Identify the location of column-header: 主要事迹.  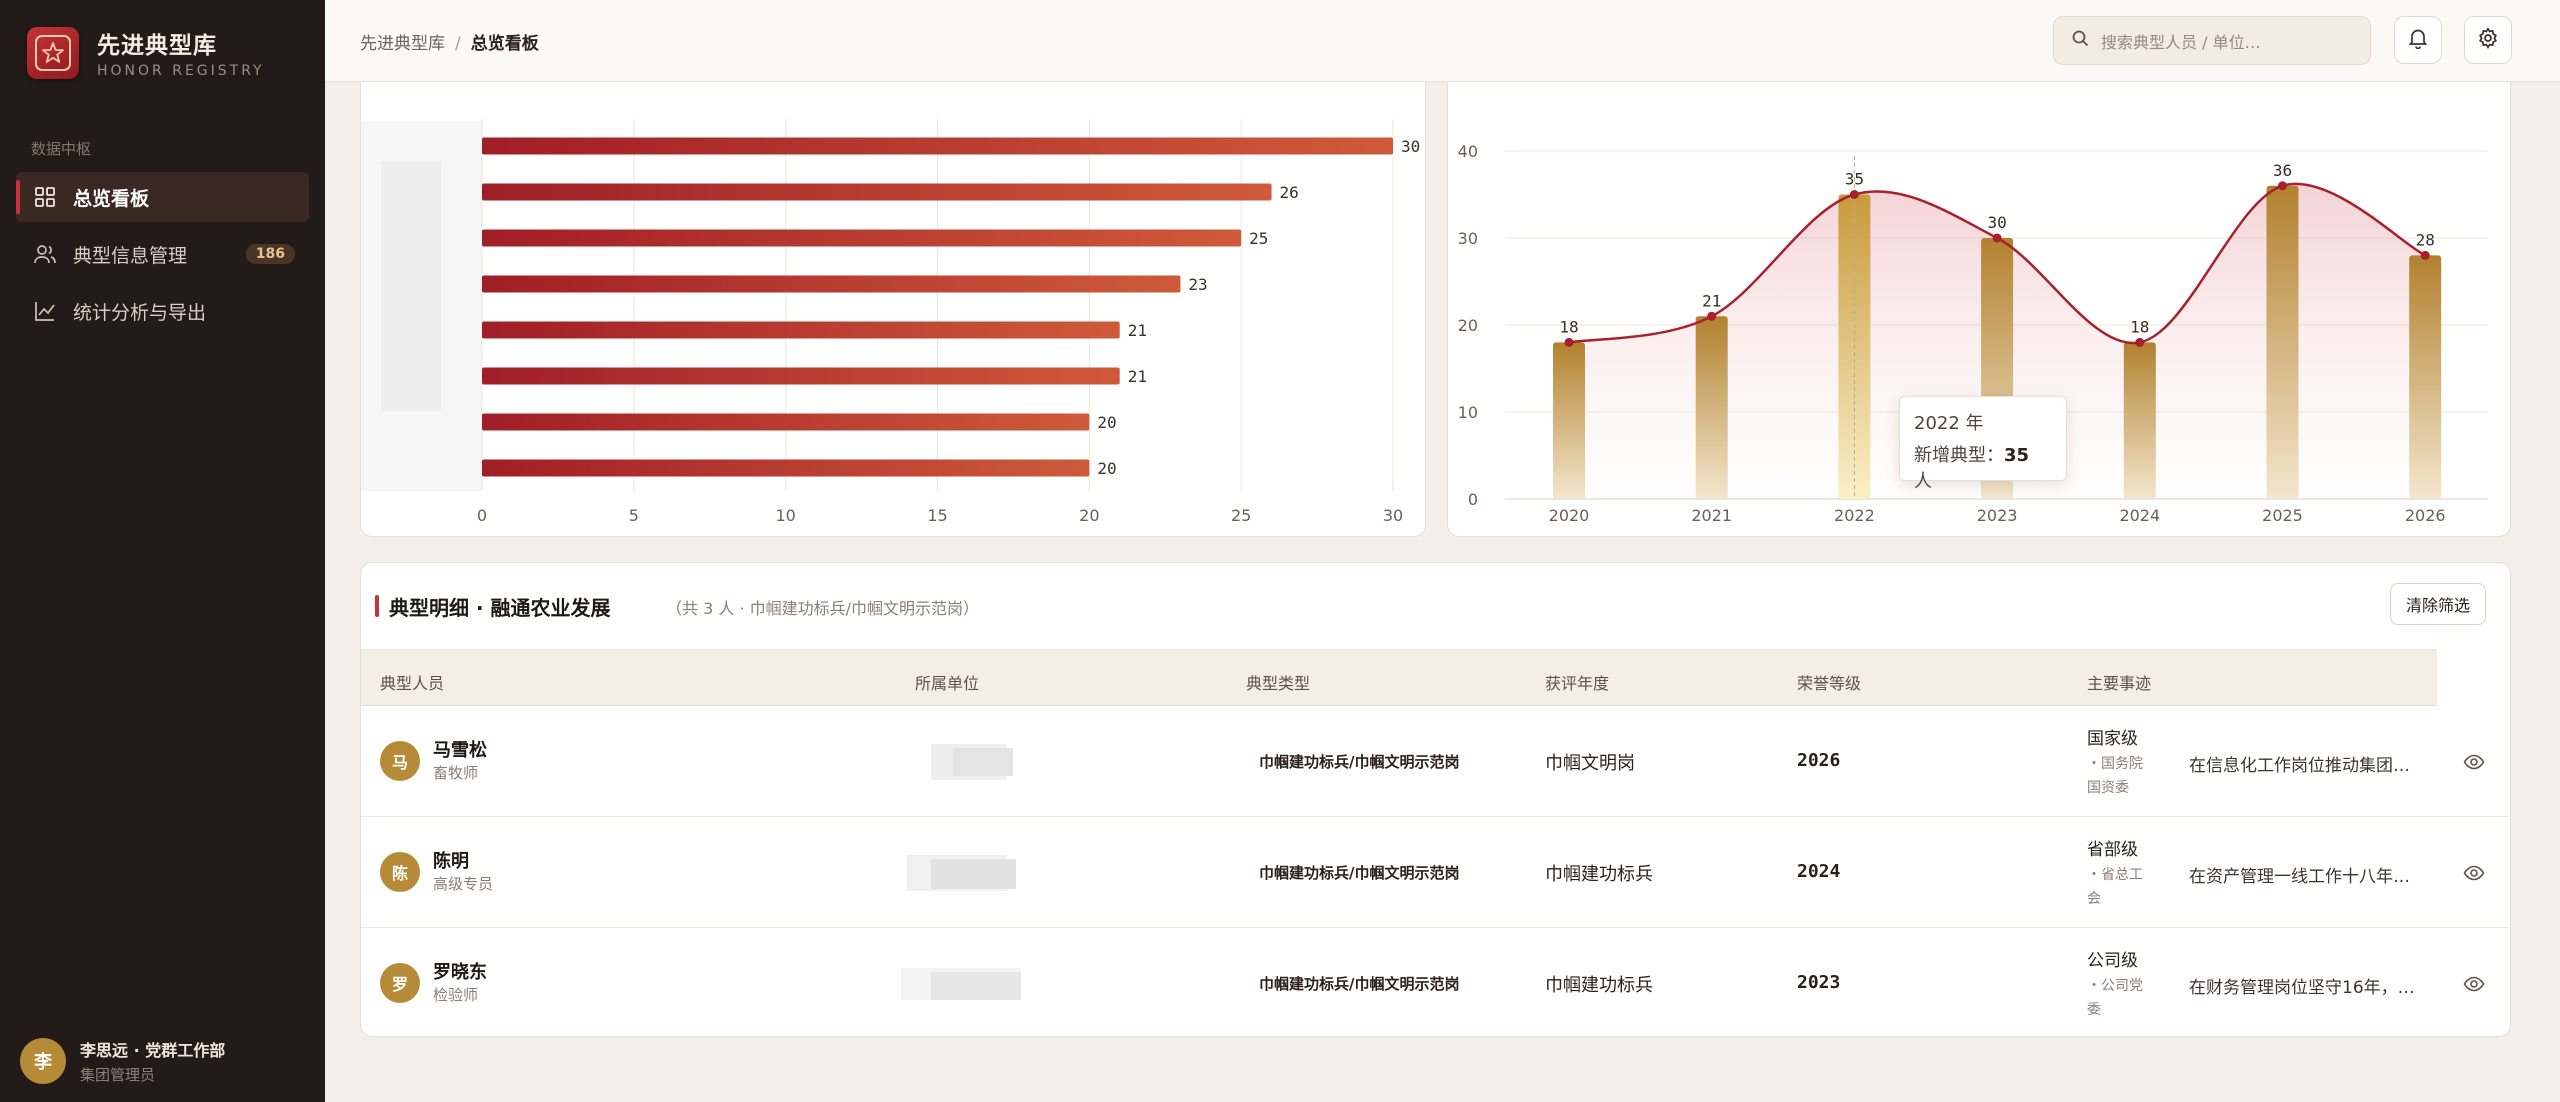
(2119, 682).